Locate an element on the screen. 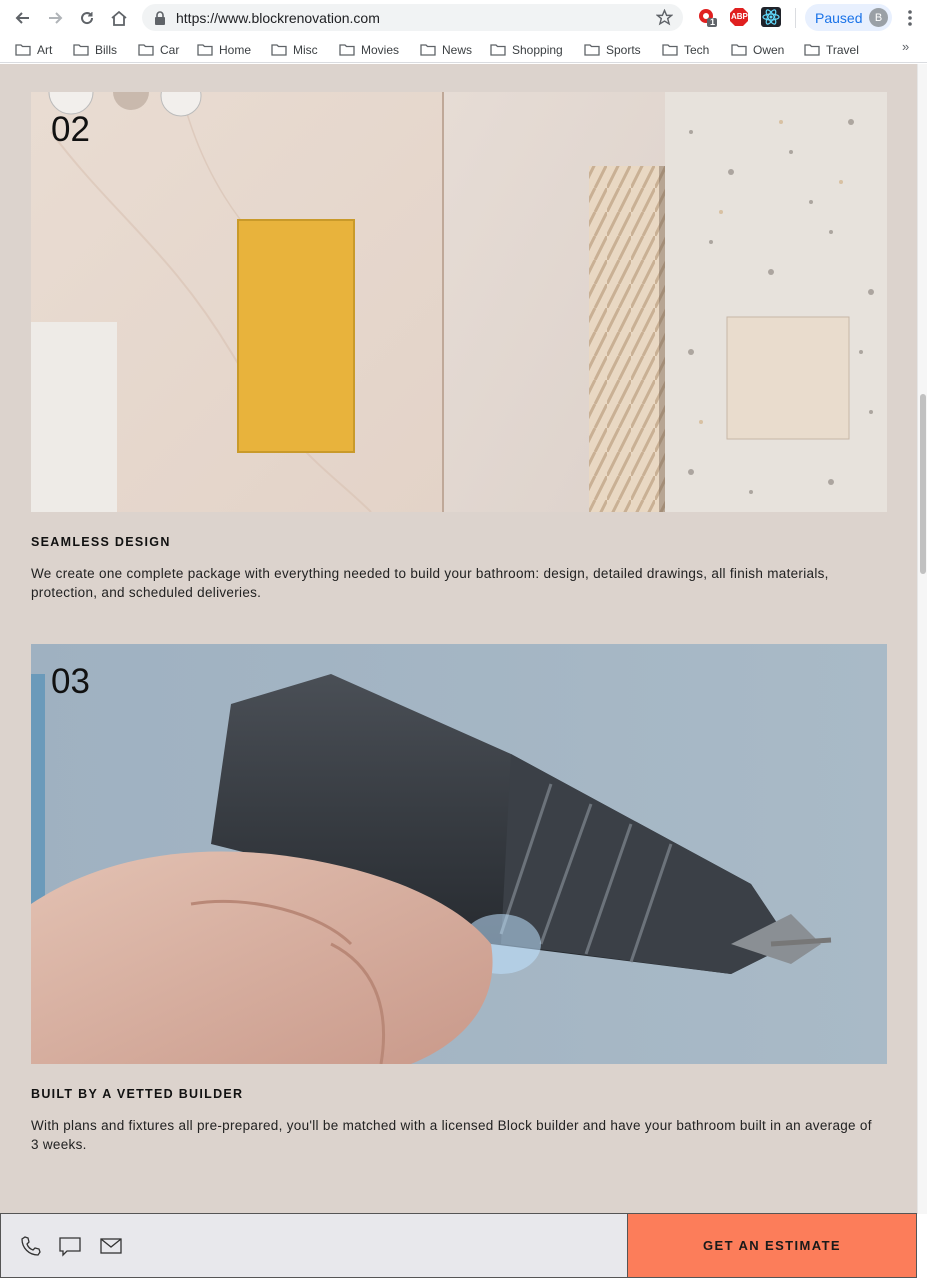 This screenshot has width=927, height=1278. extension-adblock-icon: ABP is located at coordinates (739, 17).